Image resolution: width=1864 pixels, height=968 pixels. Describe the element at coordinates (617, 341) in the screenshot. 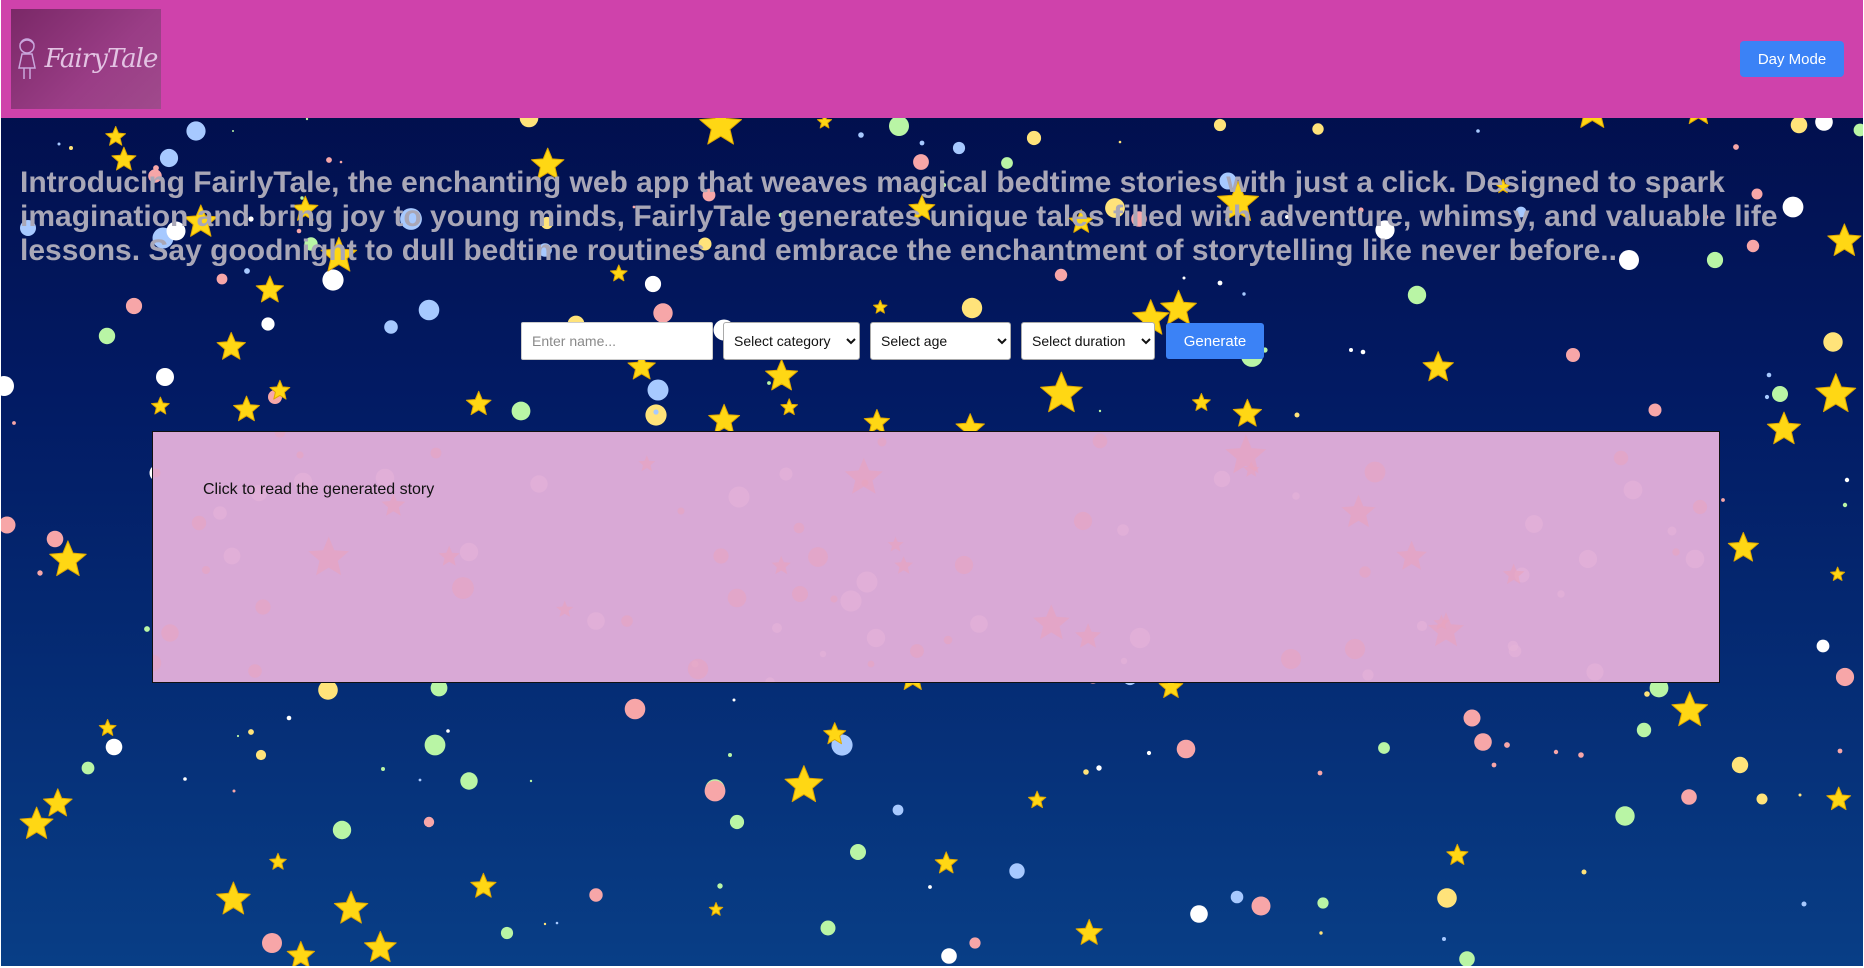

I see `name-input` at that location.